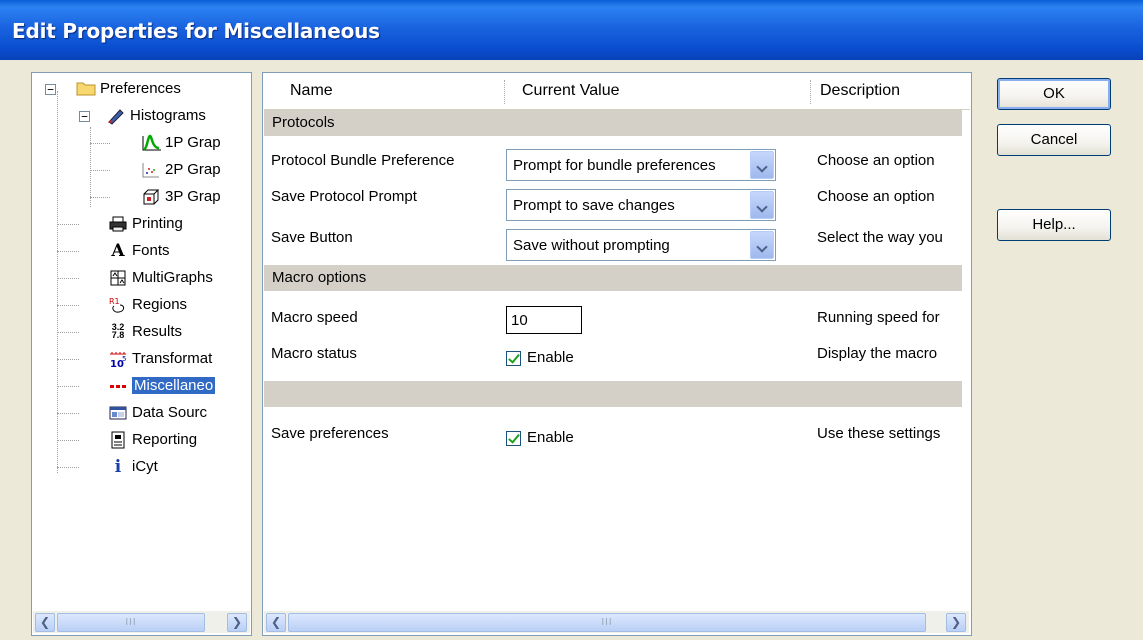  I want to click on 3p-graph-icon, so click(151, 197).